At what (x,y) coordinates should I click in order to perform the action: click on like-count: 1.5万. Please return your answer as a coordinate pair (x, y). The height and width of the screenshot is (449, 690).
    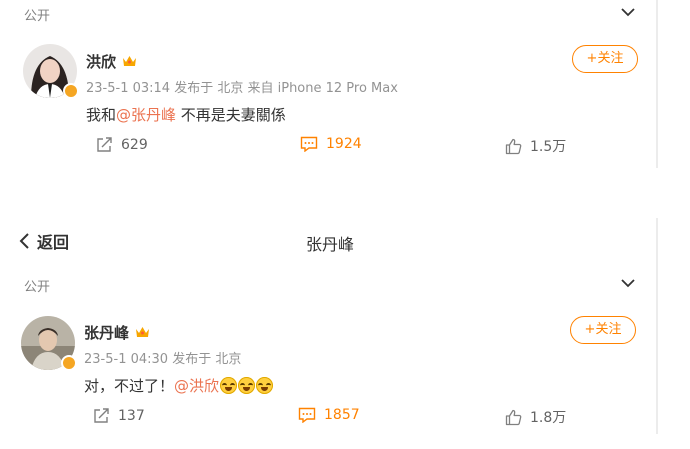
    Looking at the image, I should click on (548, 147).